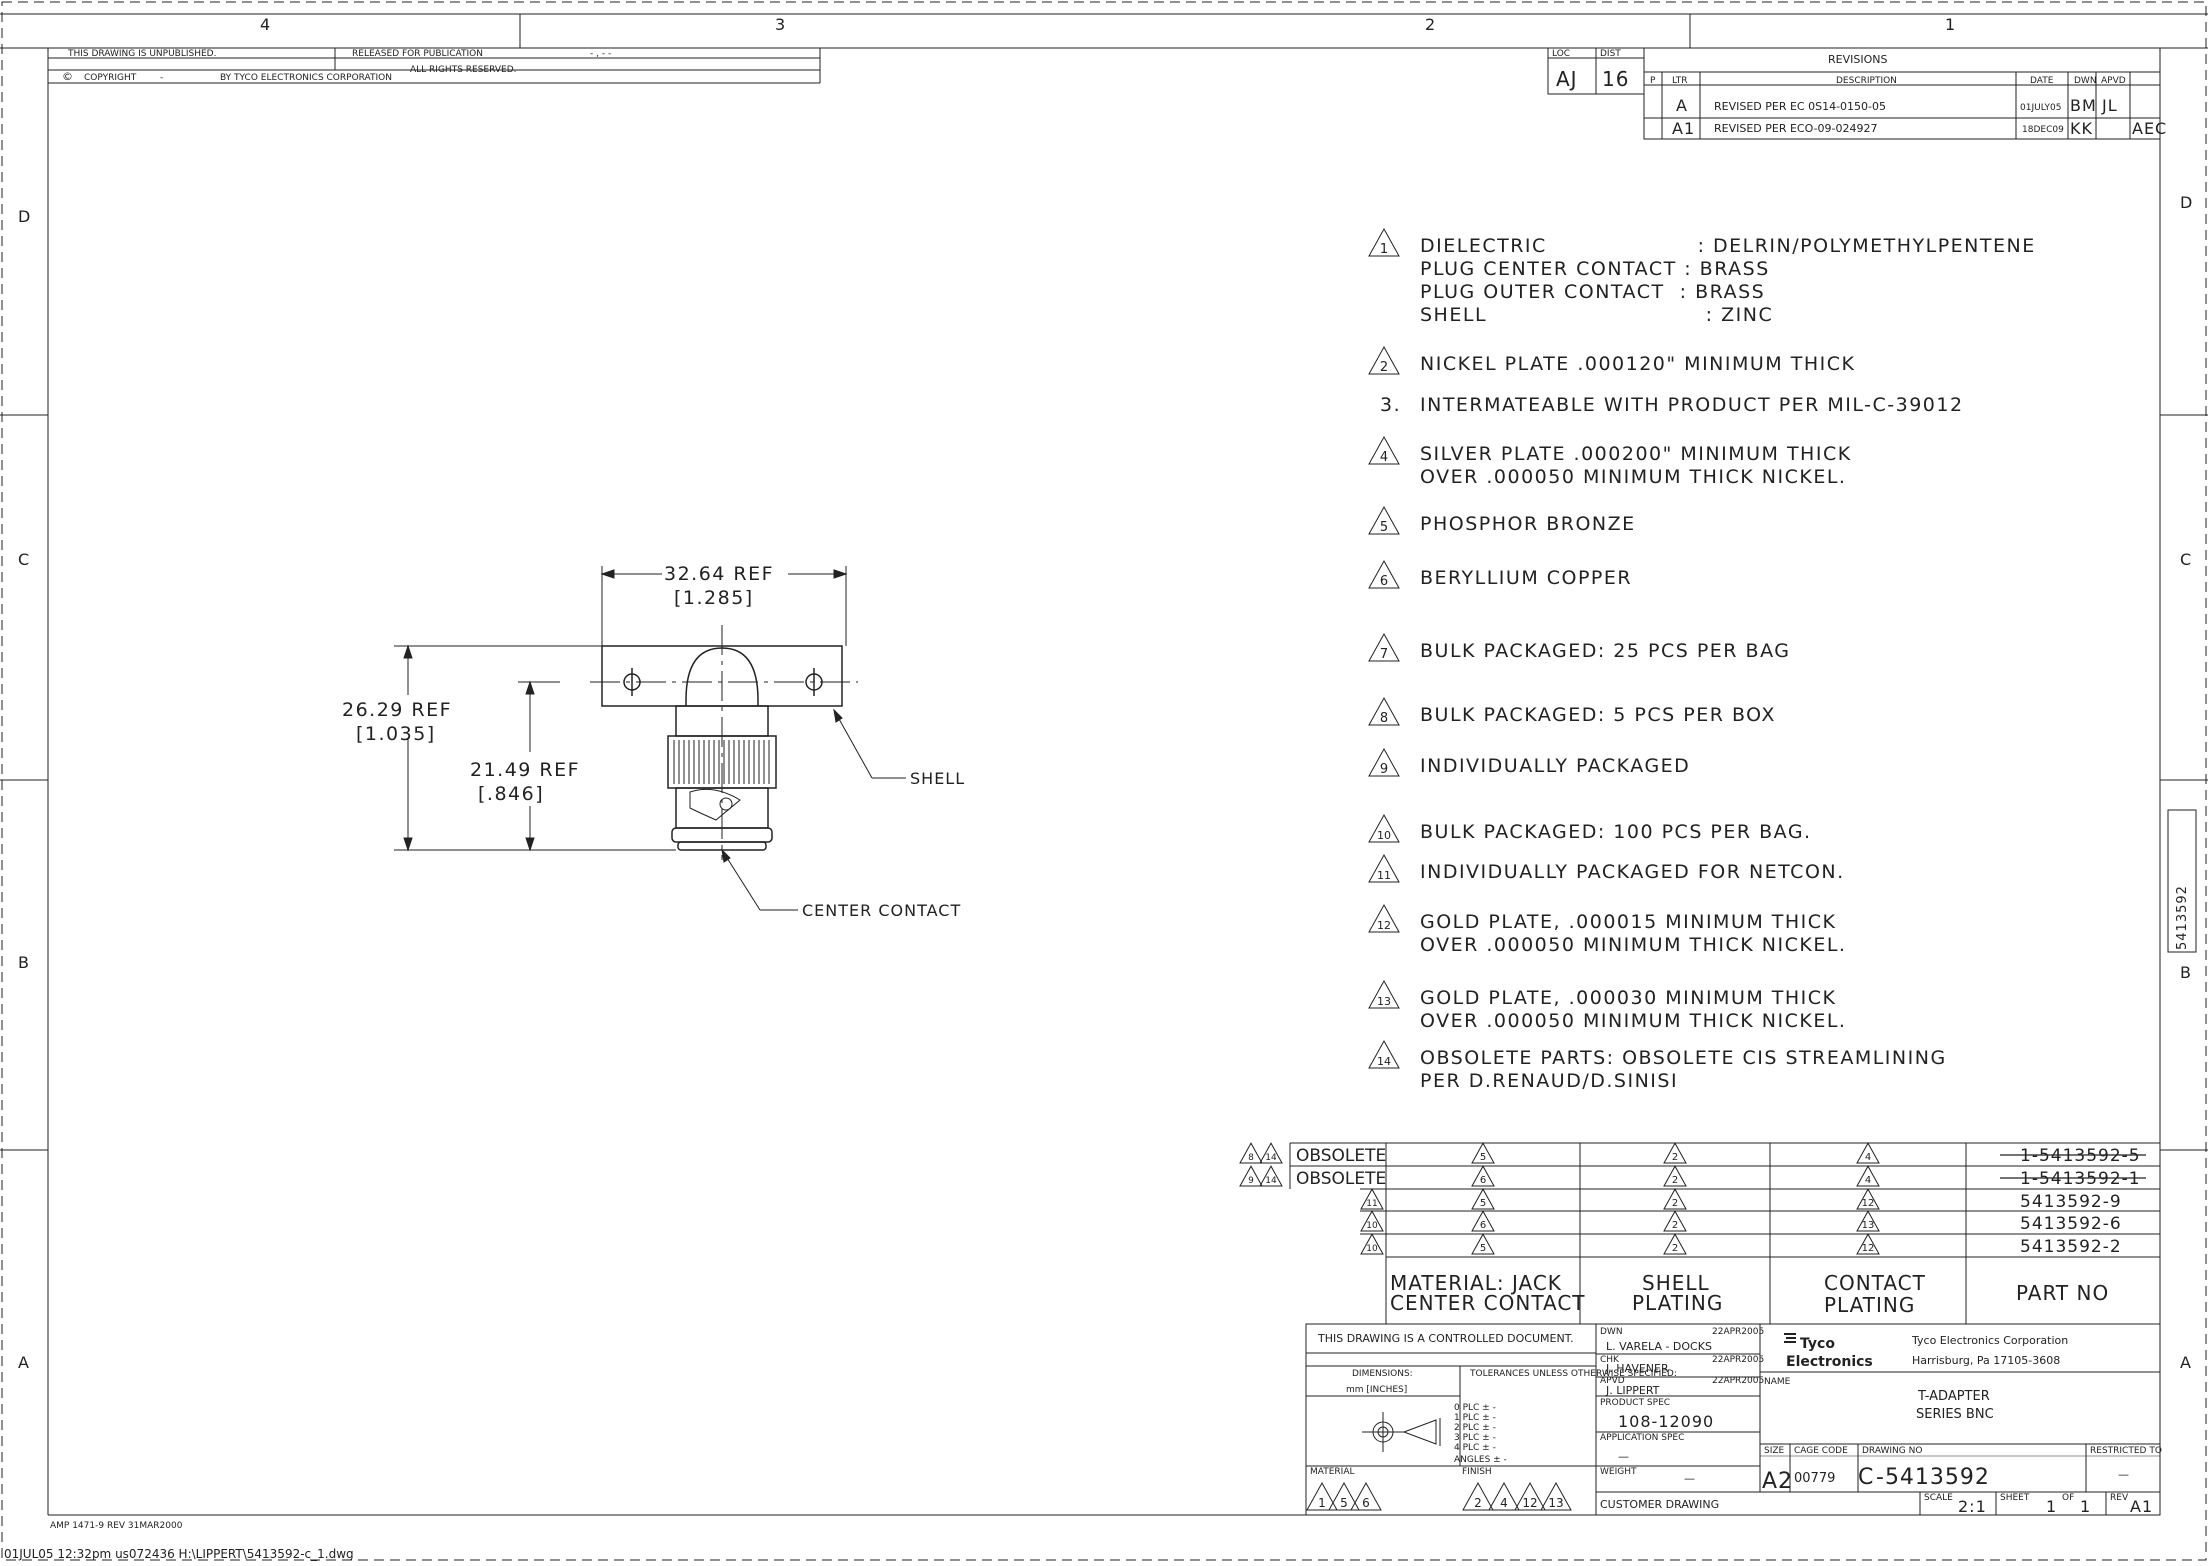 This screenshot has height=1566, width=2208. I want to click on note-item: 5 PHOSPHOR BRONZE, so click(1501, 520).